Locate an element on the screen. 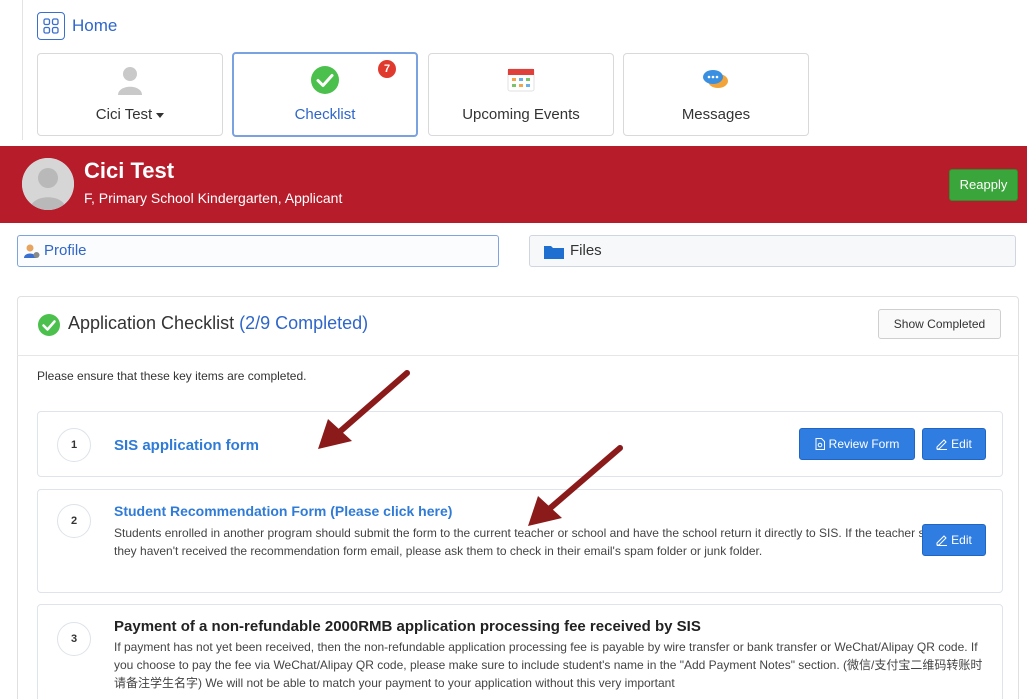 This screenshot has height=699, width=1027. checklist-title: Application Checklist (2/9 Completed) is located at coordinates (218, 323).